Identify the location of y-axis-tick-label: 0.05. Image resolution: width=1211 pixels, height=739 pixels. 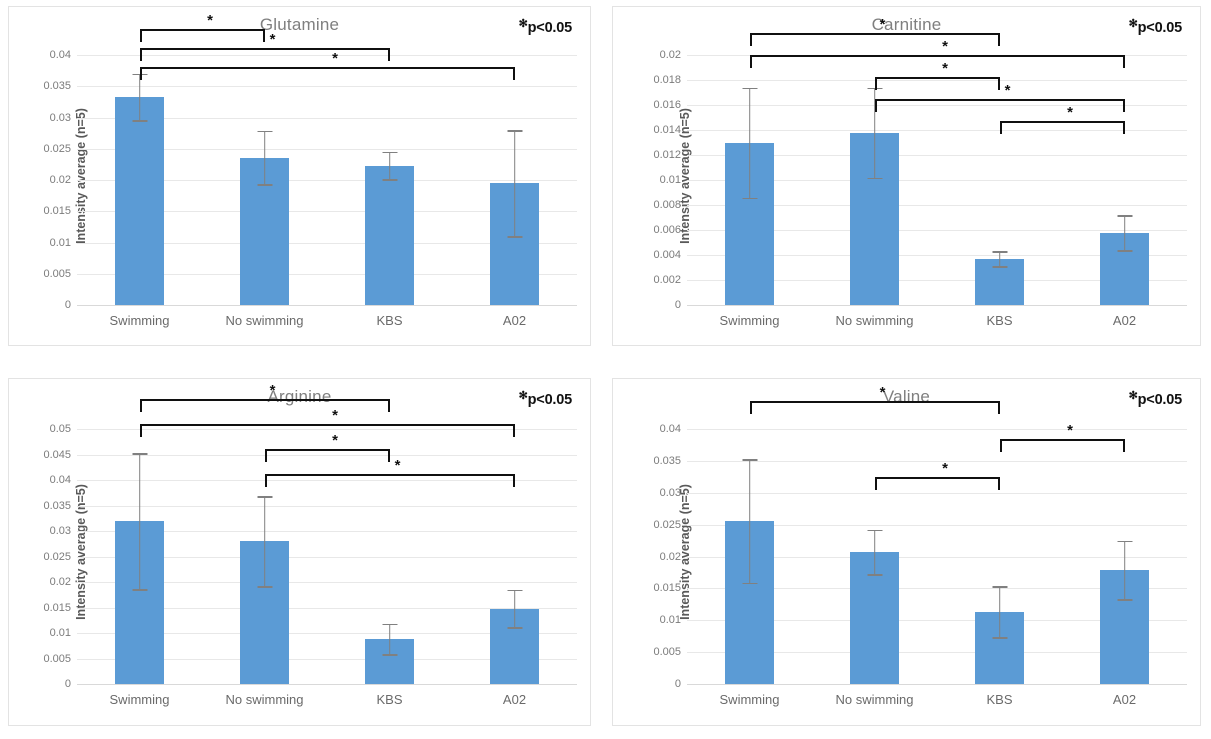
(60, 429).